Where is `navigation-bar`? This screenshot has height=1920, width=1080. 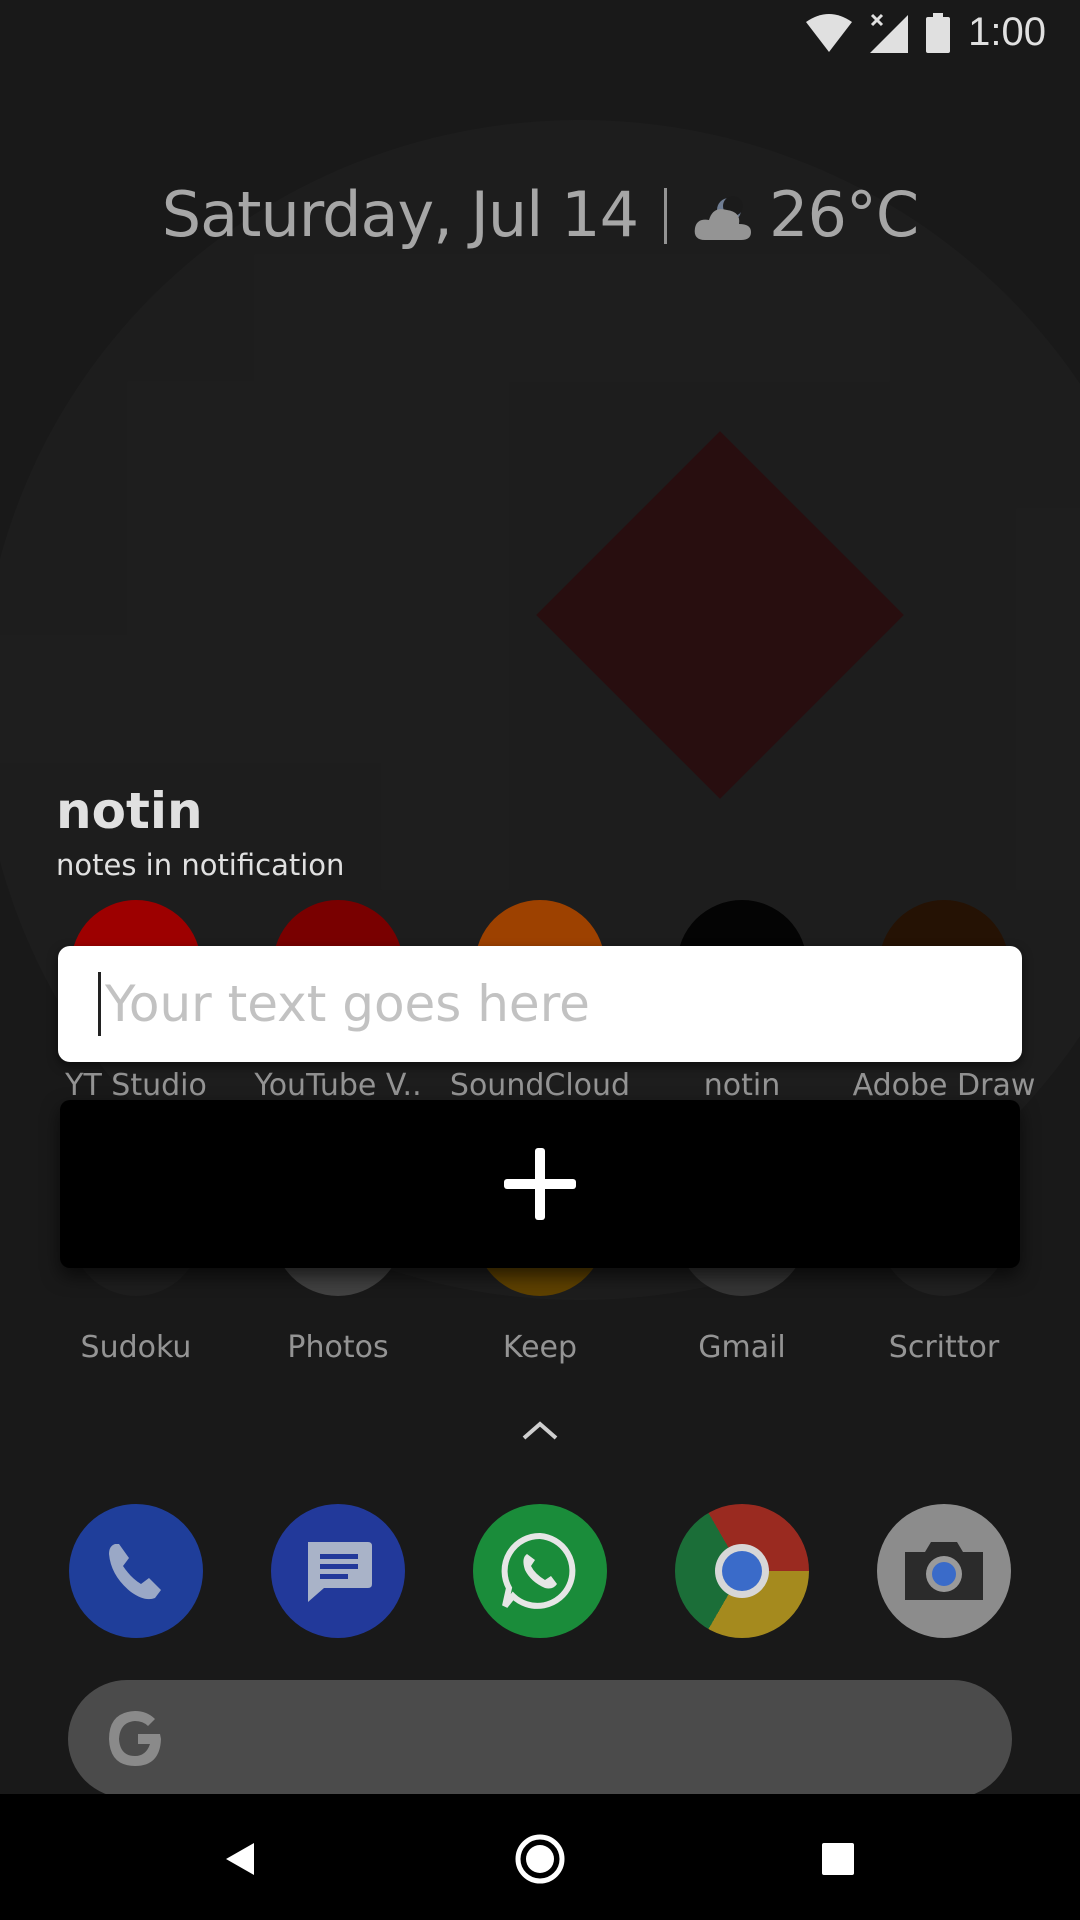 navigation-bar is located at coordinates (540, 1857).